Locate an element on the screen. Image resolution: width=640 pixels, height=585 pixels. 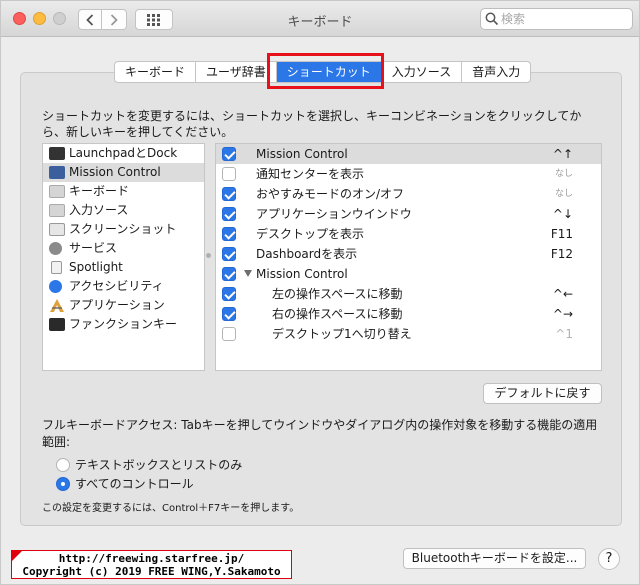
category-label: 入力ソース is located at coordinates (99, 210).